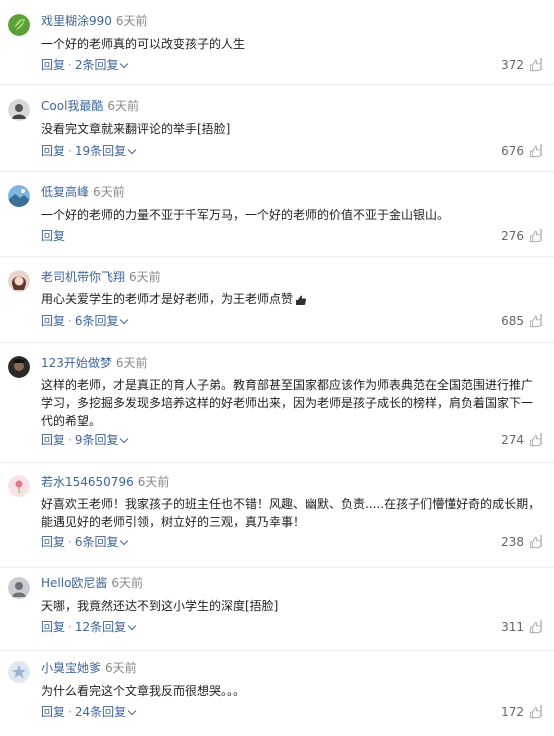  I want to click on green-leaf-icon, so click(19, 25).